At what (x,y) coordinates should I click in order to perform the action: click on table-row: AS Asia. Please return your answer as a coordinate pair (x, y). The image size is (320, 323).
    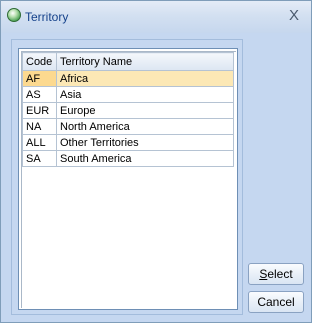
    Looking at the image, I should click on (128, 94).